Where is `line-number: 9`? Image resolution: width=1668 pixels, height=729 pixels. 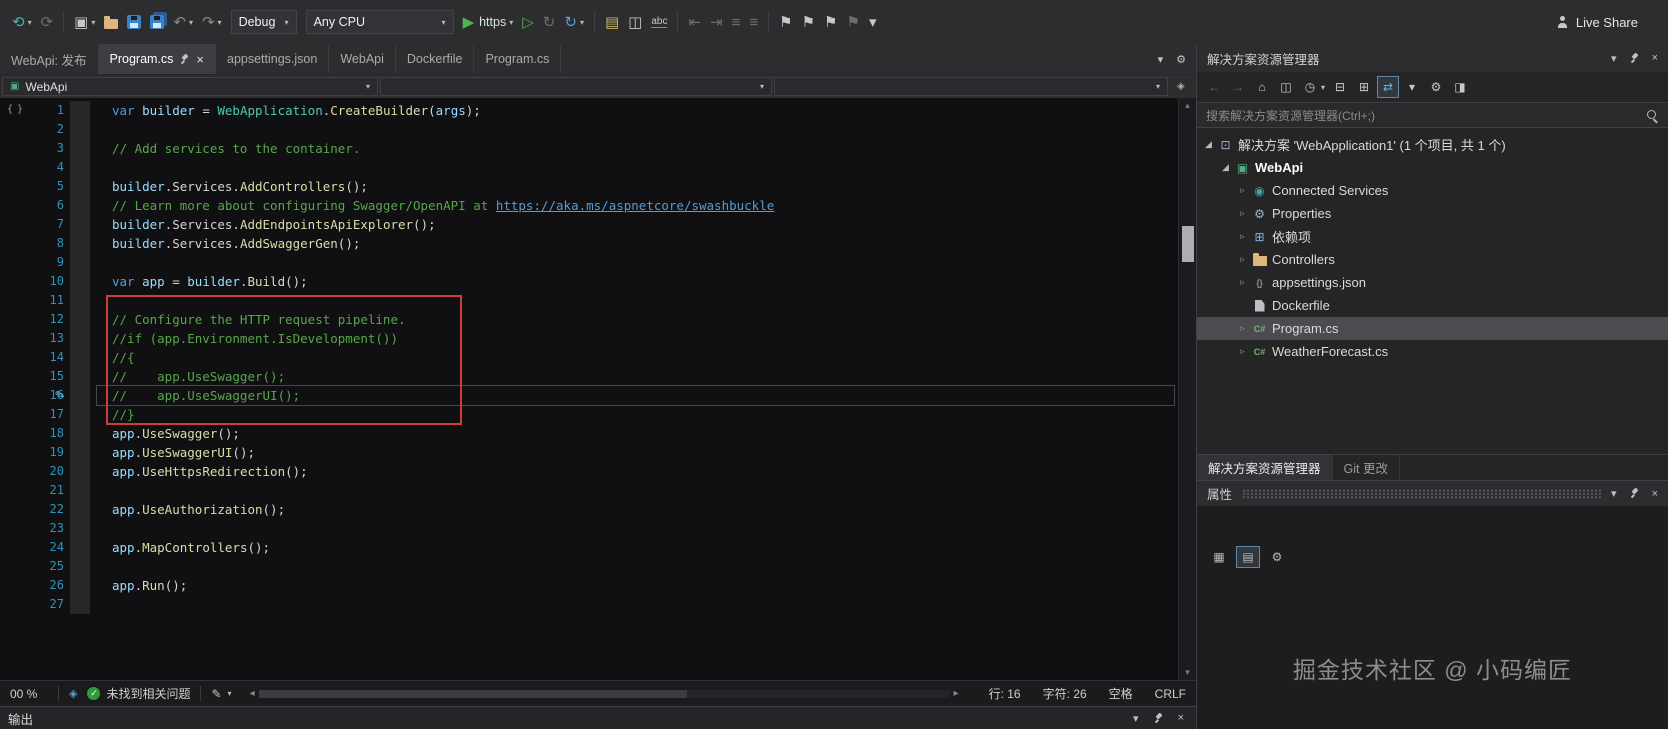 line-number: 9 is located at coordinates (35, 262).